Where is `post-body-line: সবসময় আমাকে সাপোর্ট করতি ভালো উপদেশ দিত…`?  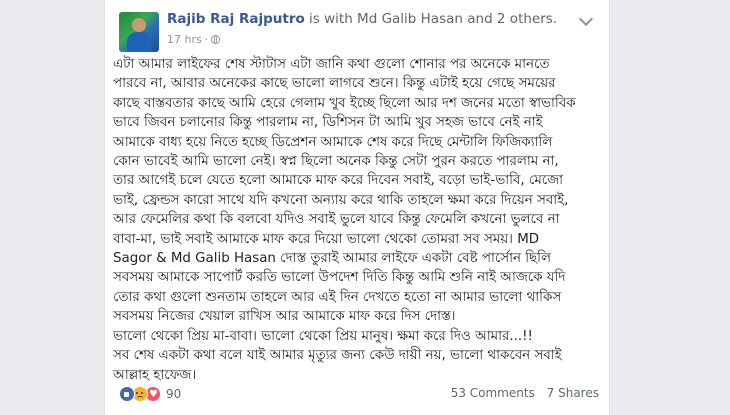 post-body-line: সবসময় আমাকে সাপোর্ট করতি ভালো উপদেশ দিত… is located at coordinates (339, 278).